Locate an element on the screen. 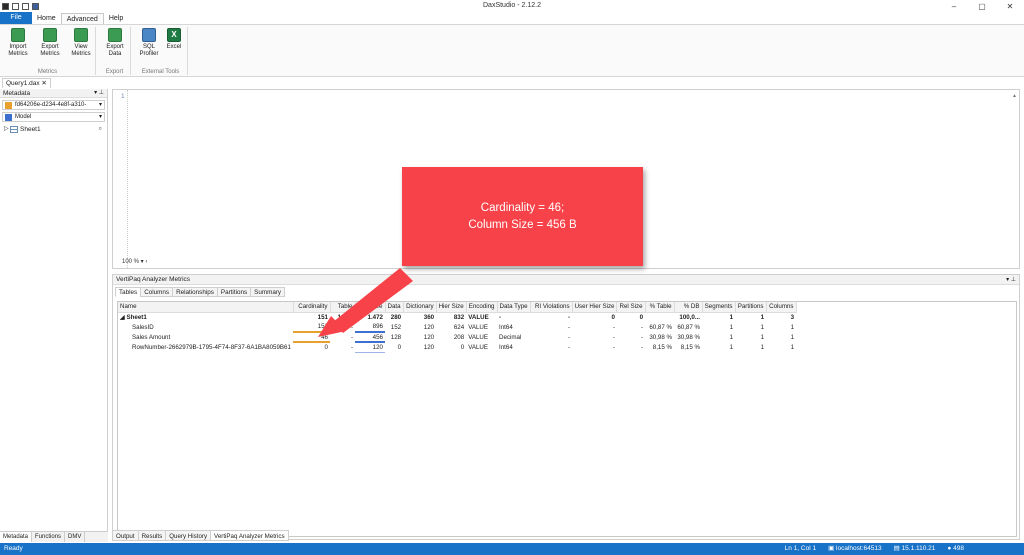  cell-col-size: 896 is located at coordinates (370, 327).